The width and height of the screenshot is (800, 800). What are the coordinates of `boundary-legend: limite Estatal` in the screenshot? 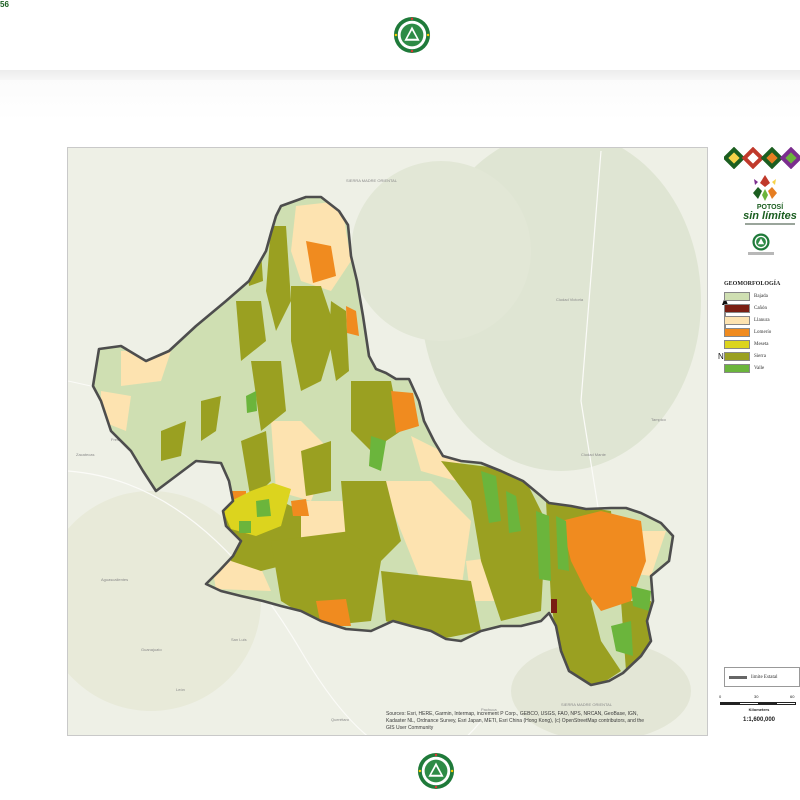 It's located at (762, 677).